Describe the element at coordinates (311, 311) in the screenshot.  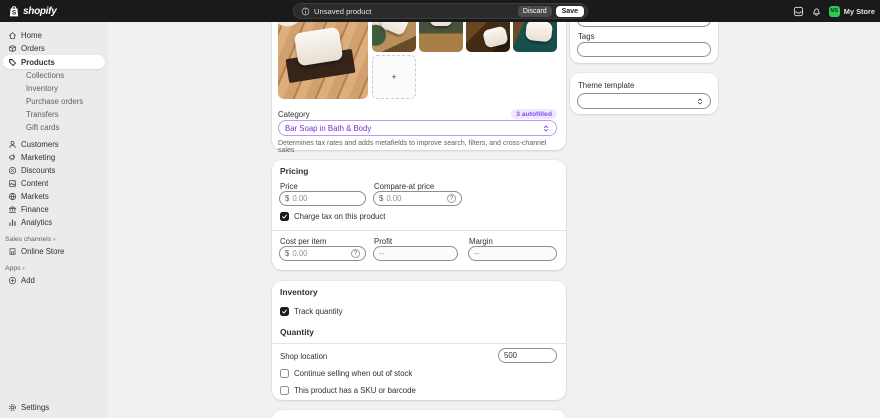
I see `track-quantity-checkbox: Track quantity` at that location.